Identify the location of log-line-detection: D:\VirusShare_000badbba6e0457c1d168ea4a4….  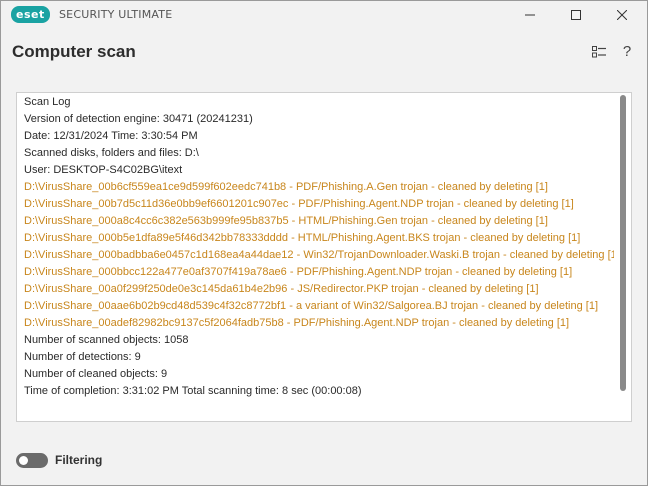
(319, 255).